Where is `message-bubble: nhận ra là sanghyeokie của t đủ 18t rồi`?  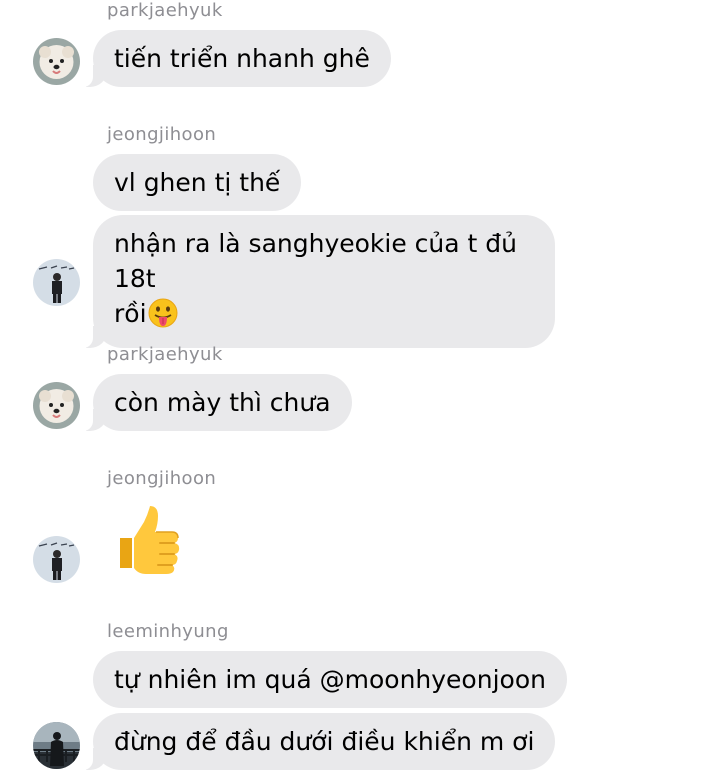 message-bubble: nhận ra là sanghyeokie của t đủ 18t rồi is located at coordinates (319, 281).